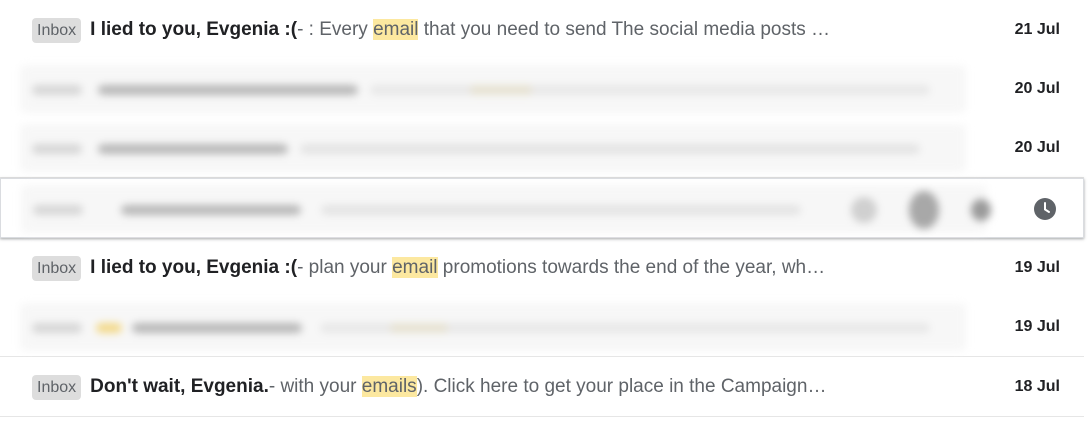 The image size is (1090, 427). I want to click on email-row-hovered, so click(542, 208).